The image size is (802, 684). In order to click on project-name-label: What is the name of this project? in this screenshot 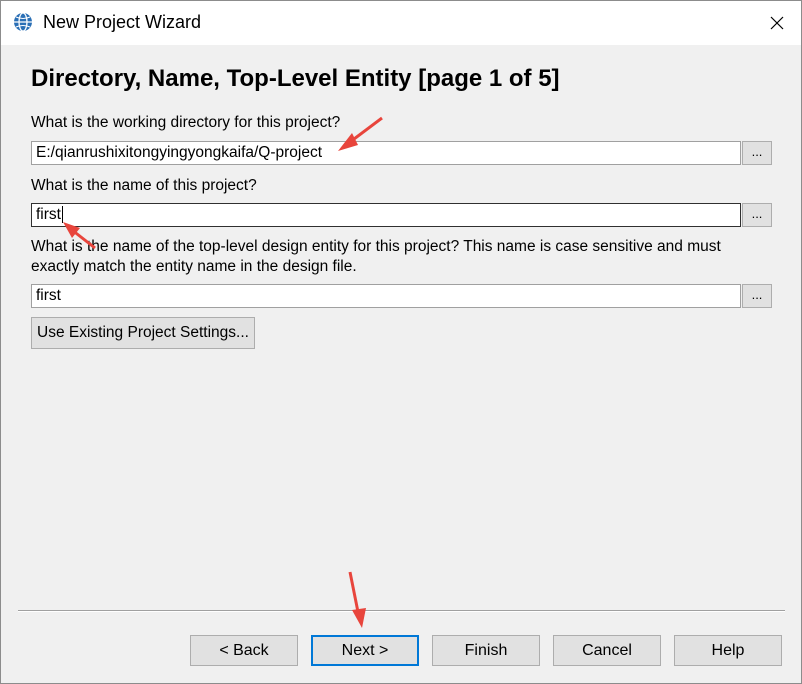, I will do `click(144, 185)`.